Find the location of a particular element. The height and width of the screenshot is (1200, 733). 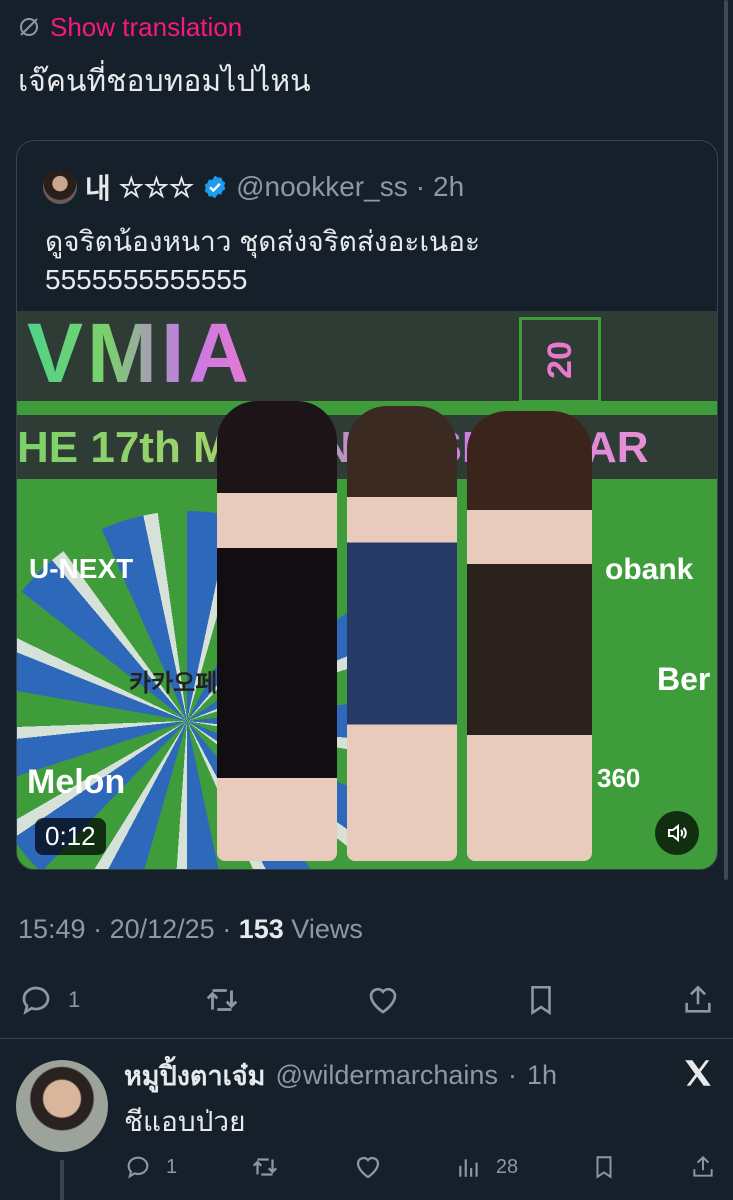

reply-button: 1 is located at coordinates (49, 1000).